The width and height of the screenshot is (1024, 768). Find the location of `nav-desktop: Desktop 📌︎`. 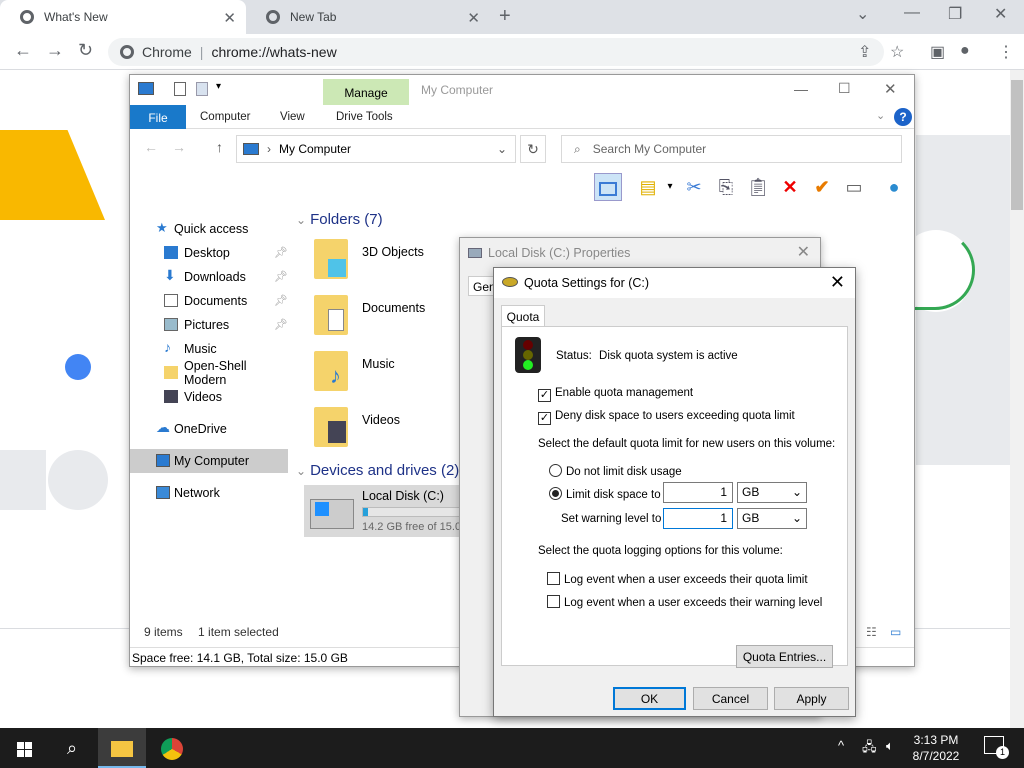

nav-desktop: Desktop 📌︎ is located at coordinates (209, 253).